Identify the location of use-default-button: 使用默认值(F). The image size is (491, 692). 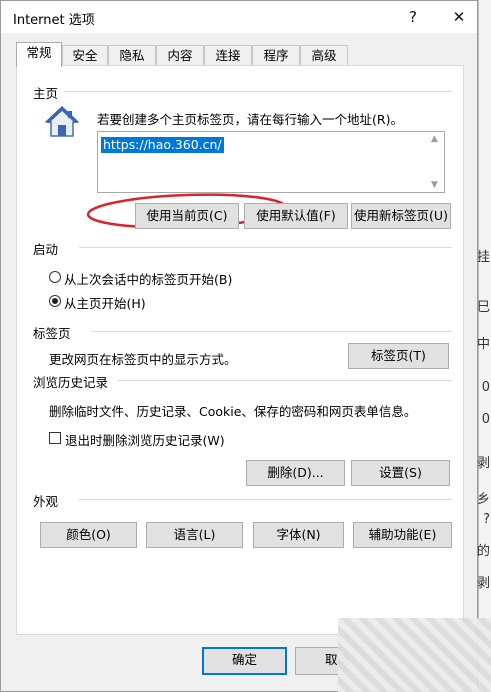
(296, 216).